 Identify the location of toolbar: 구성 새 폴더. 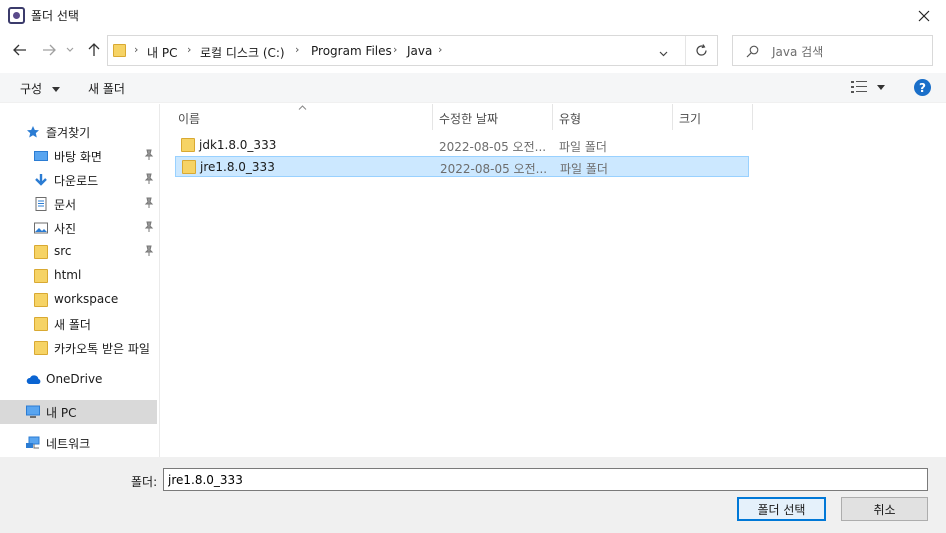
(473, 88).